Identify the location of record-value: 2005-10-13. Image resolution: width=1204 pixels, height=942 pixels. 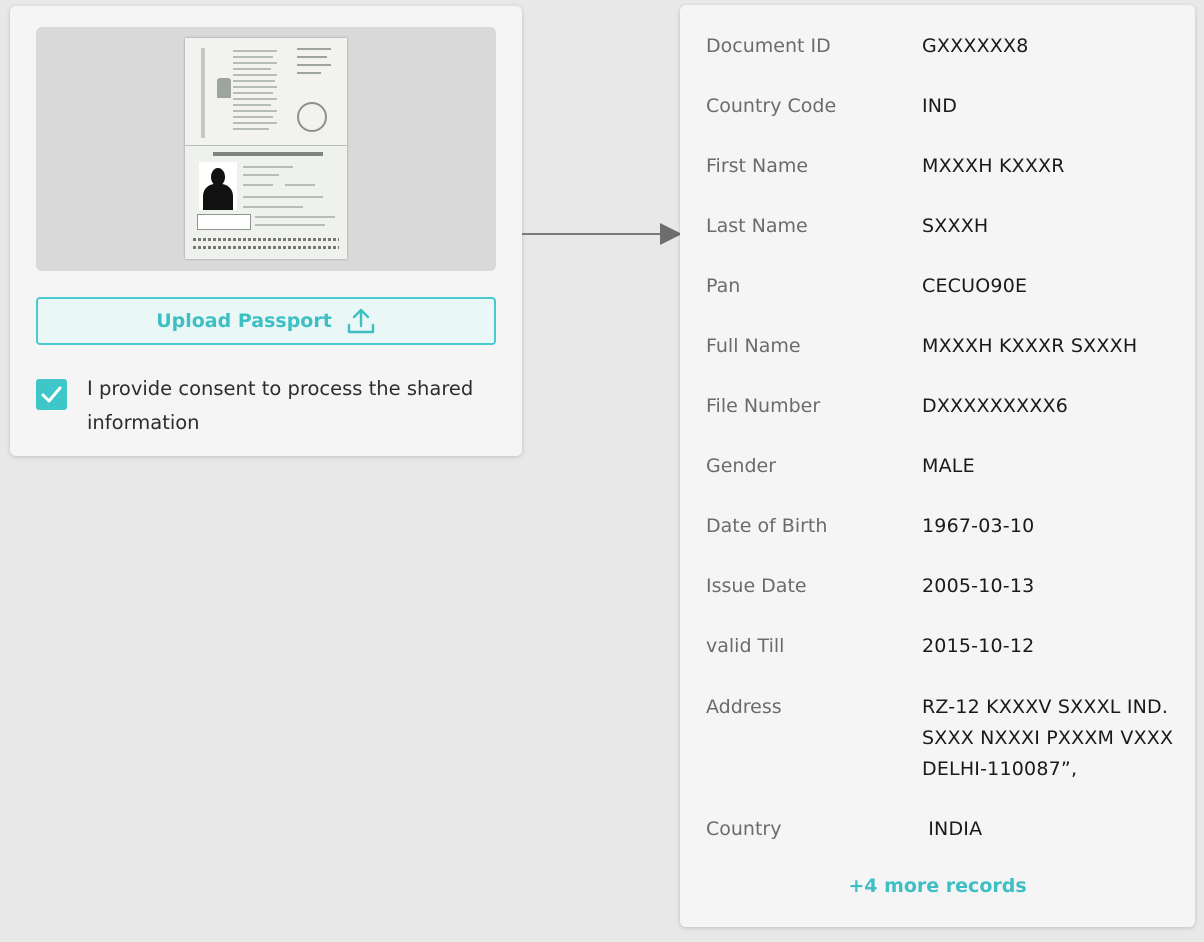
(978, 586).